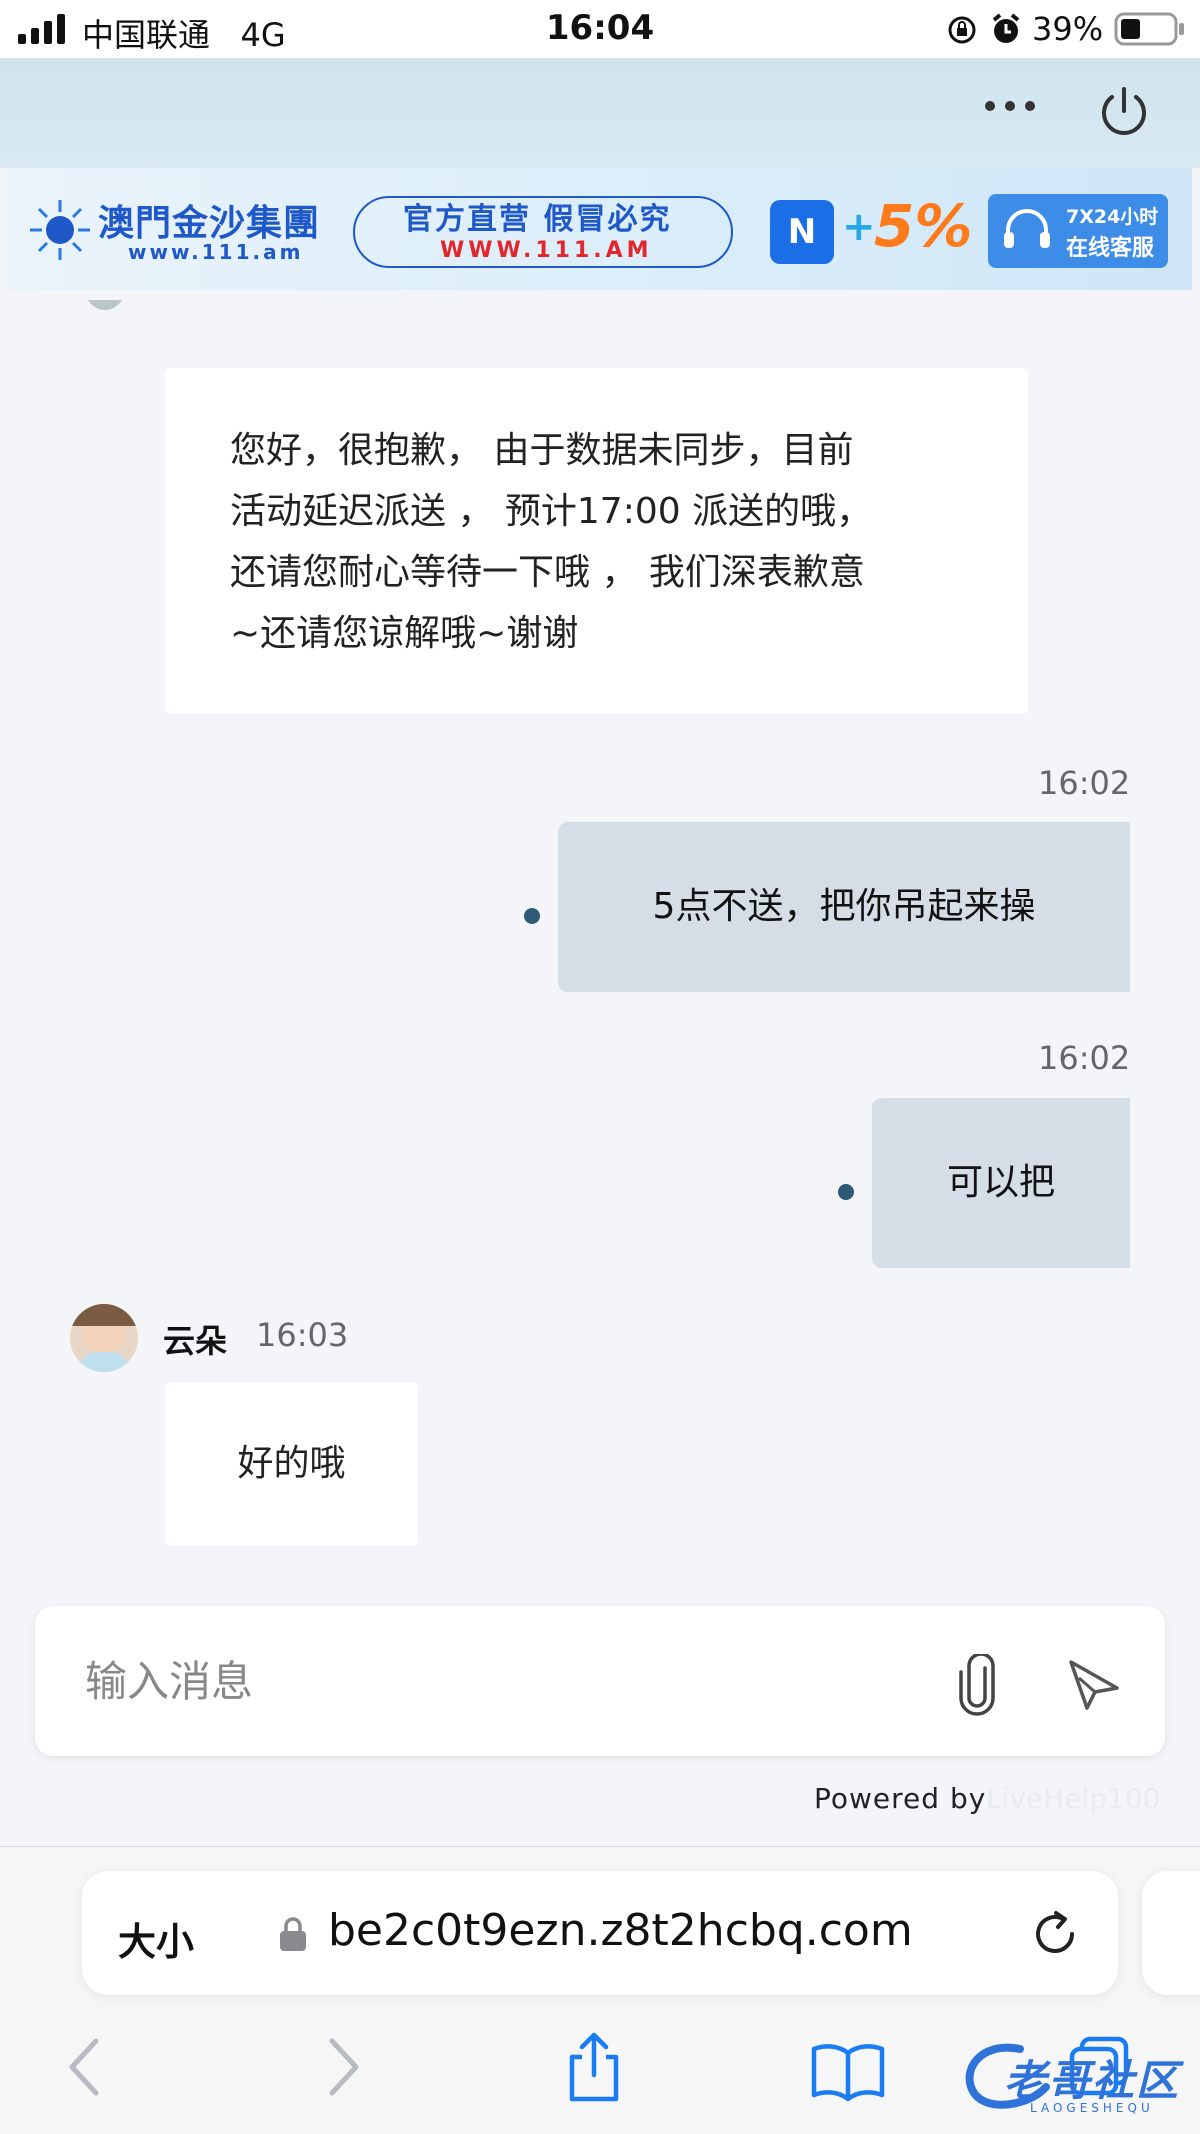 Image resolution: width=1200 pixels, height=2134 pixels. What do you see at coordinates (293, 1934) in the screenshot?
I see `lock-icon` at bounding box center [293, 1934].